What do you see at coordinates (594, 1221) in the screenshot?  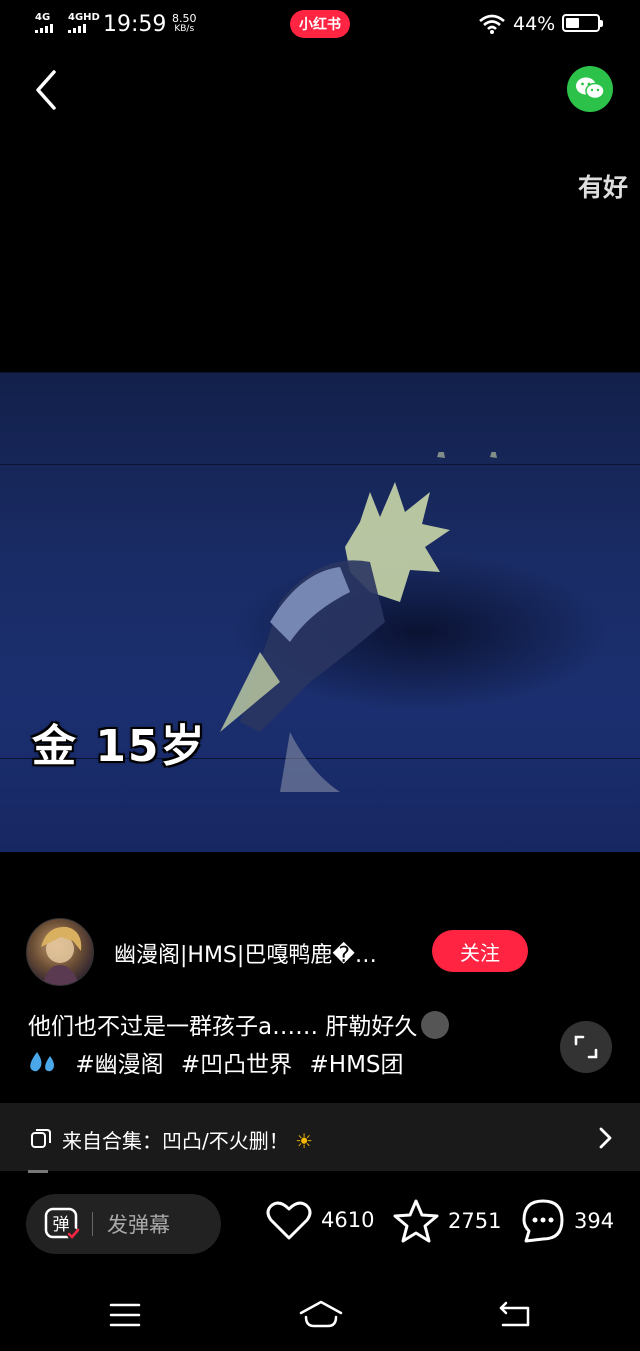 I see `comment-count: 394` at bounding box center [594, 1221].